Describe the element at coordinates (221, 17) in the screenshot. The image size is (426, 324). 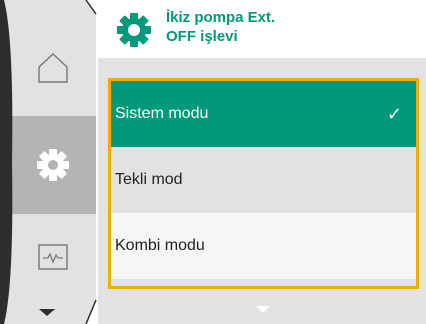
I see `page-title-line1: İkiz pompa Ext.` at that location.